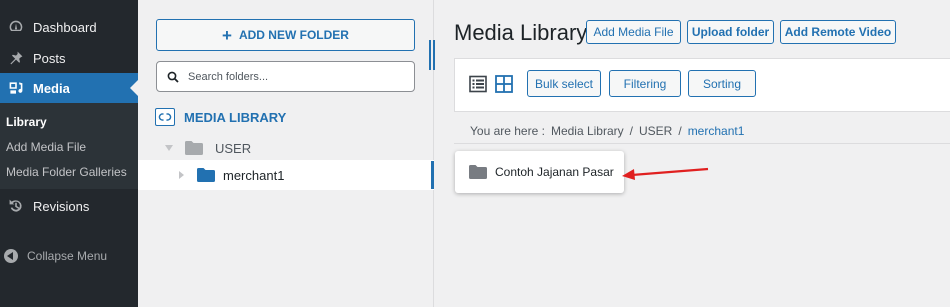 This screenshot has height=307, width=950. I want to click on dashboard-icon, so click(16, 27).